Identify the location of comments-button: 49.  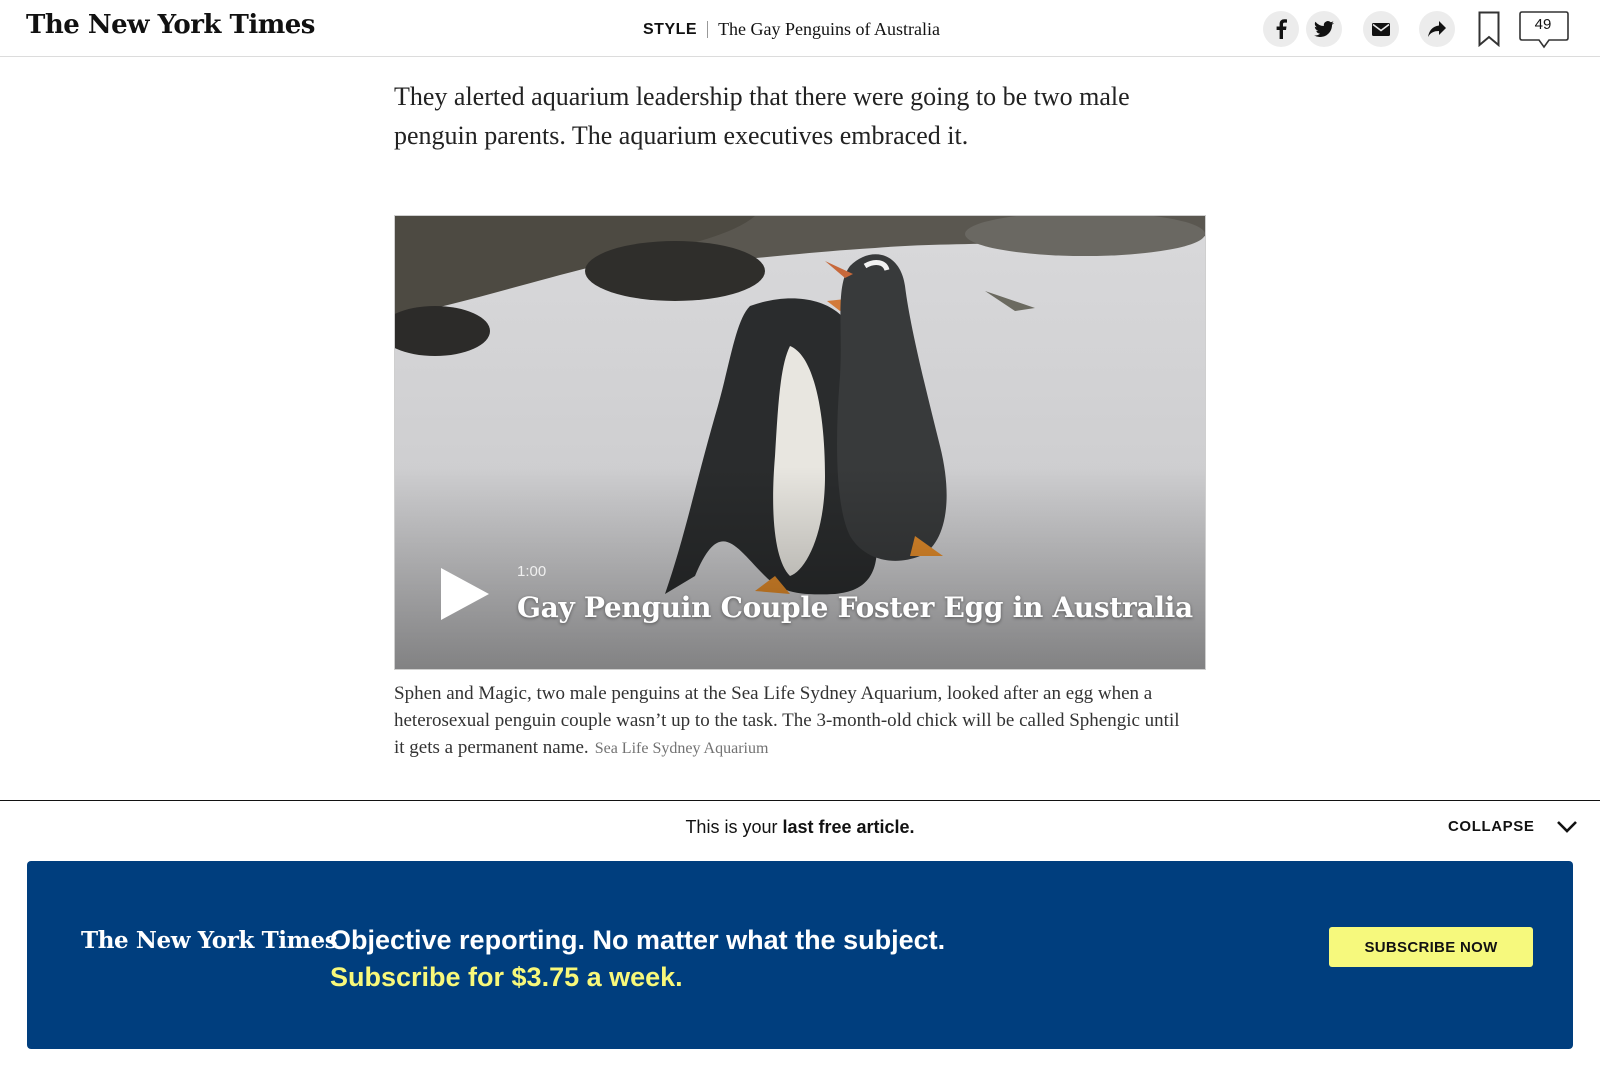
(1544, 30).